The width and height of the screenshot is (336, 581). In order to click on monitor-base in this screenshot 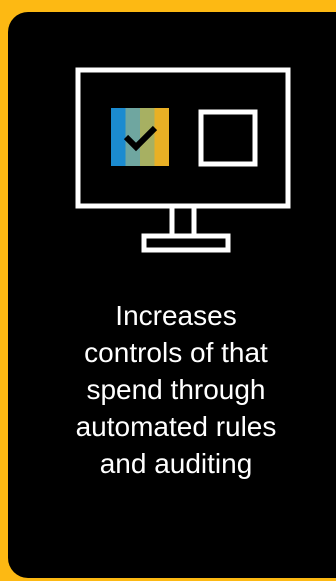, I will do `click(186, 243)`.